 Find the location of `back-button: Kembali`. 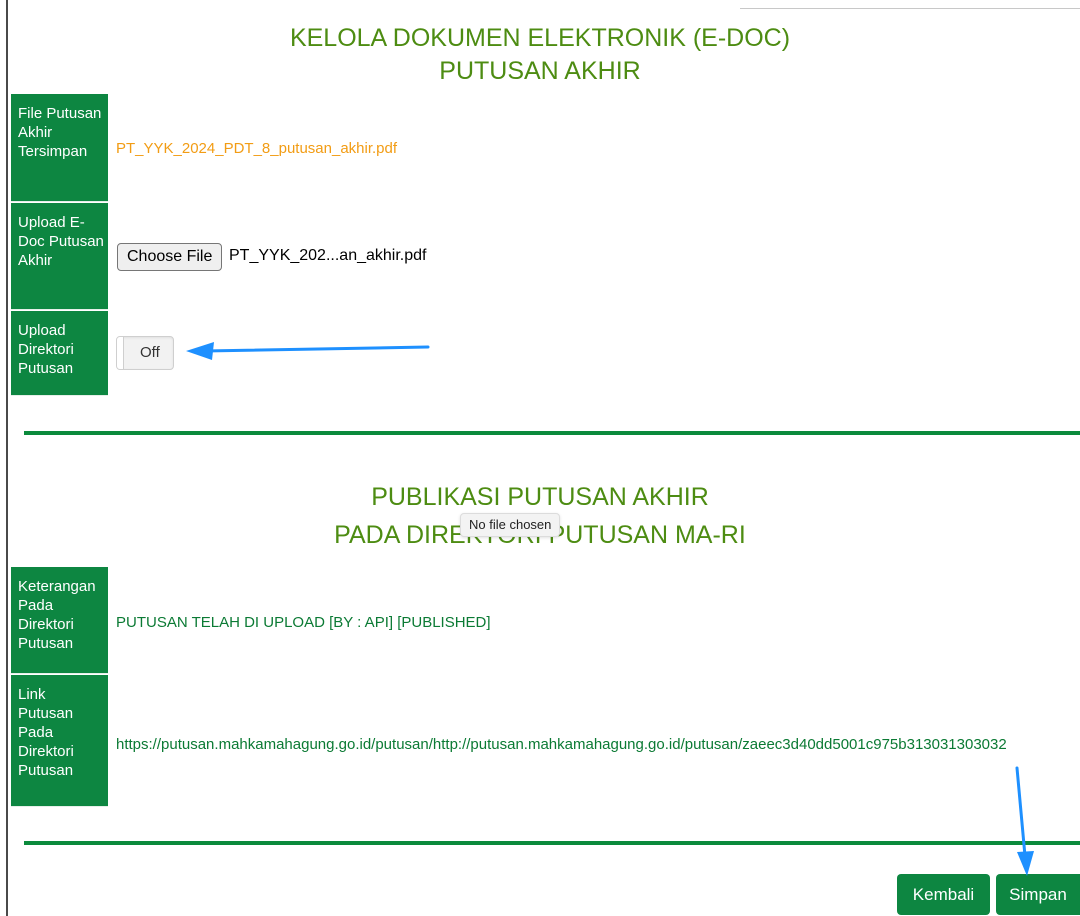

back-button: Kembali is located at coordinates (943, 894).